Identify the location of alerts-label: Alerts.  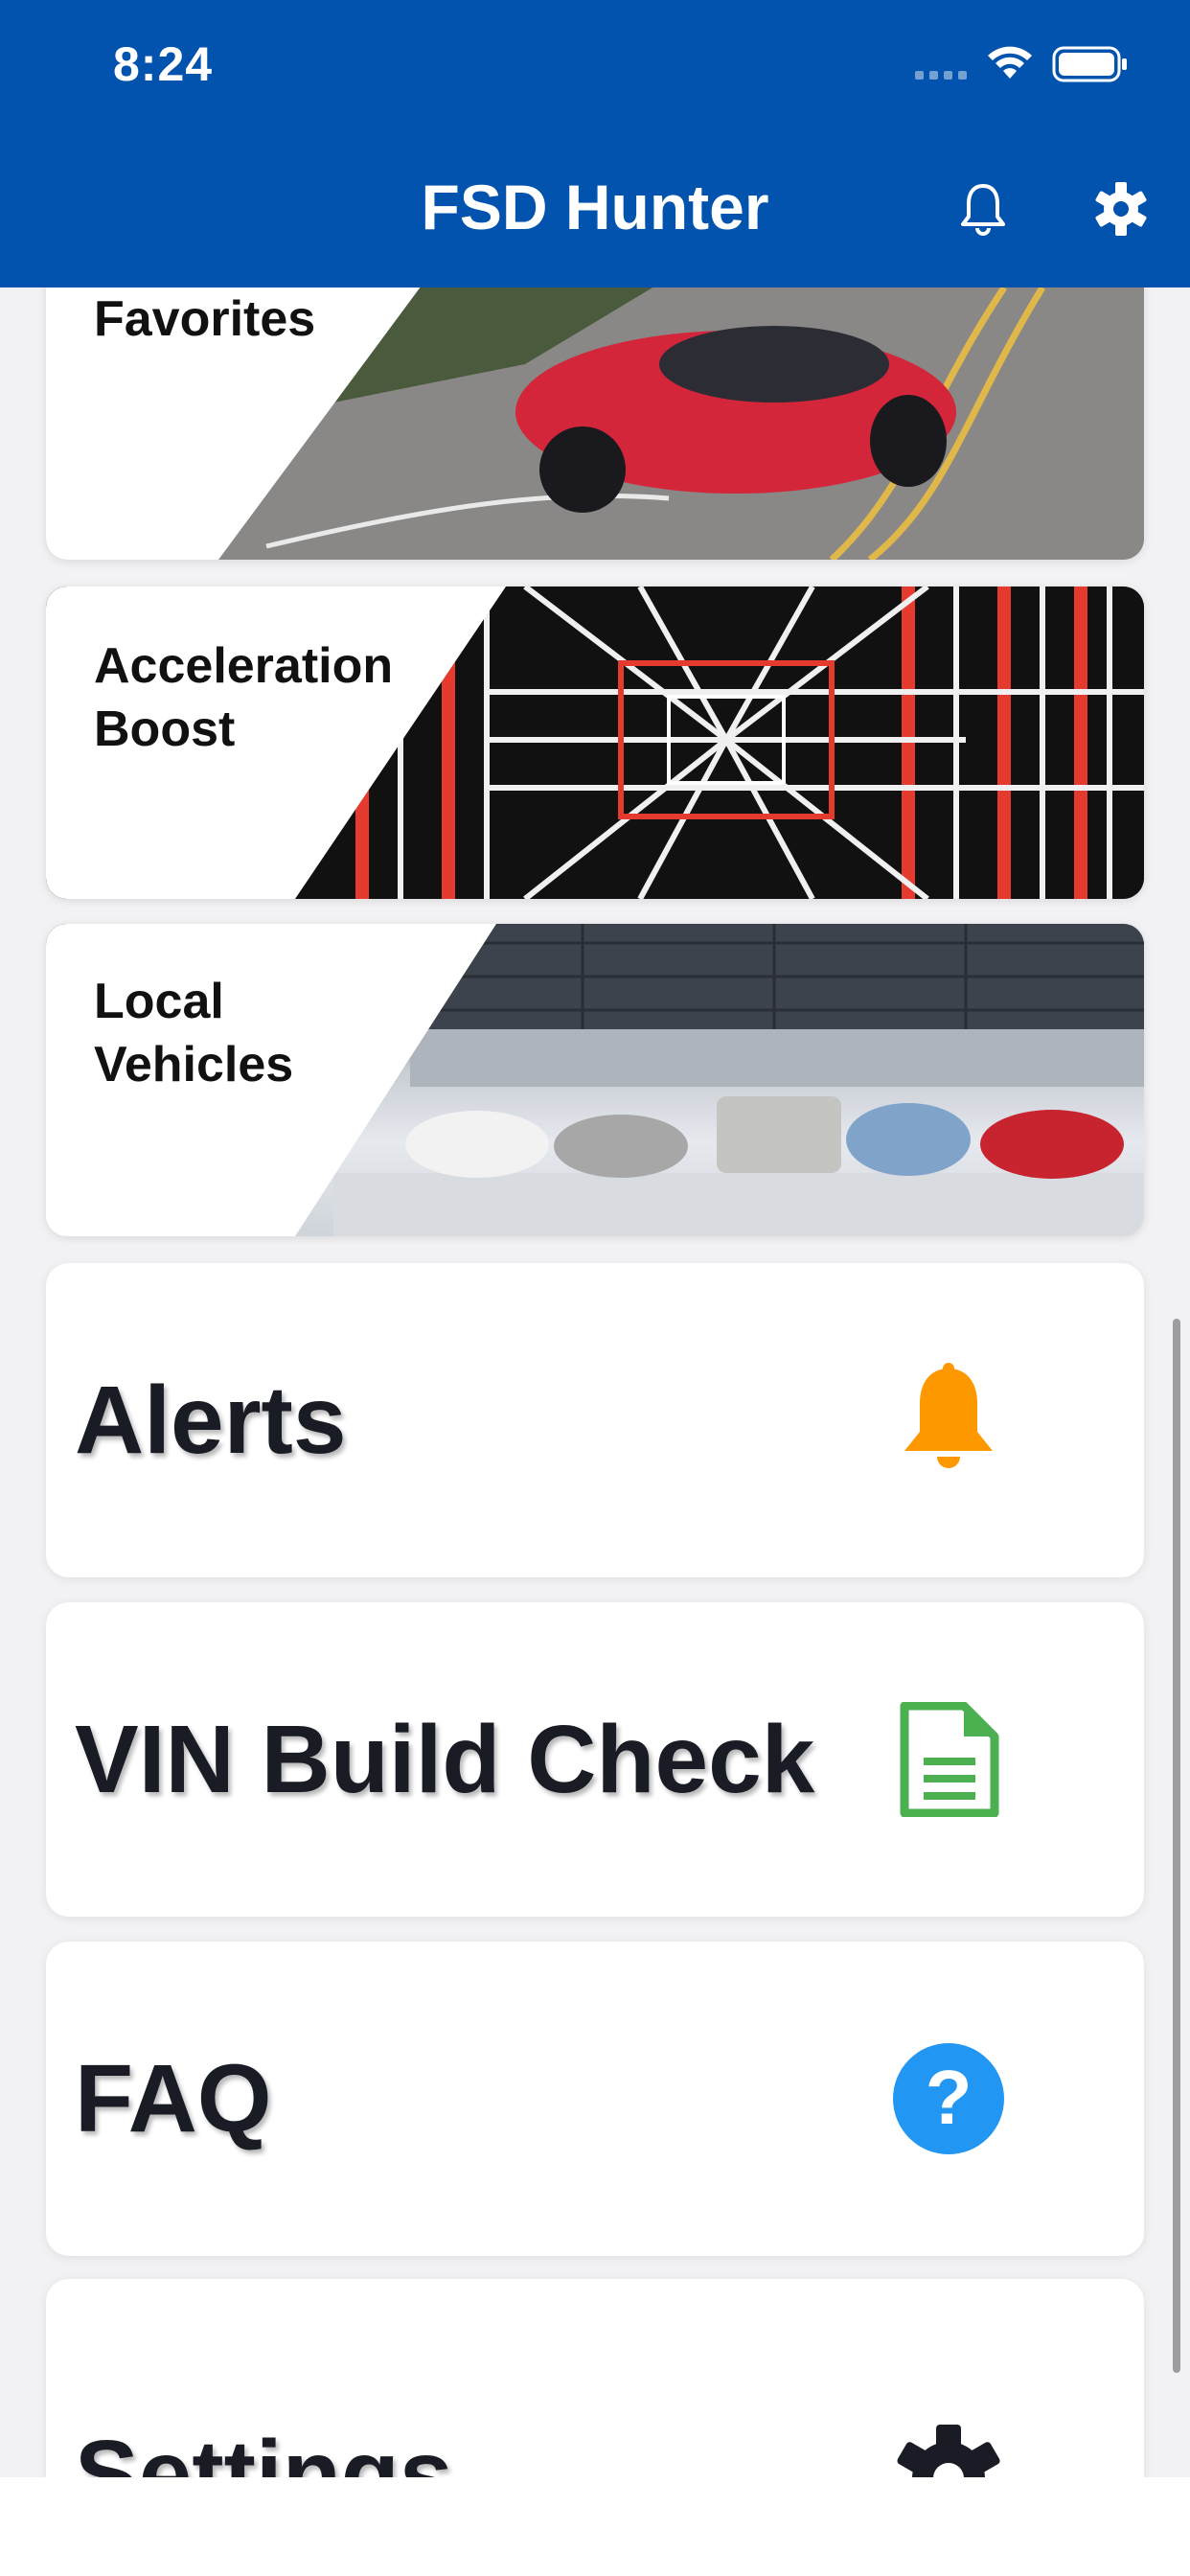
(211, 1420).